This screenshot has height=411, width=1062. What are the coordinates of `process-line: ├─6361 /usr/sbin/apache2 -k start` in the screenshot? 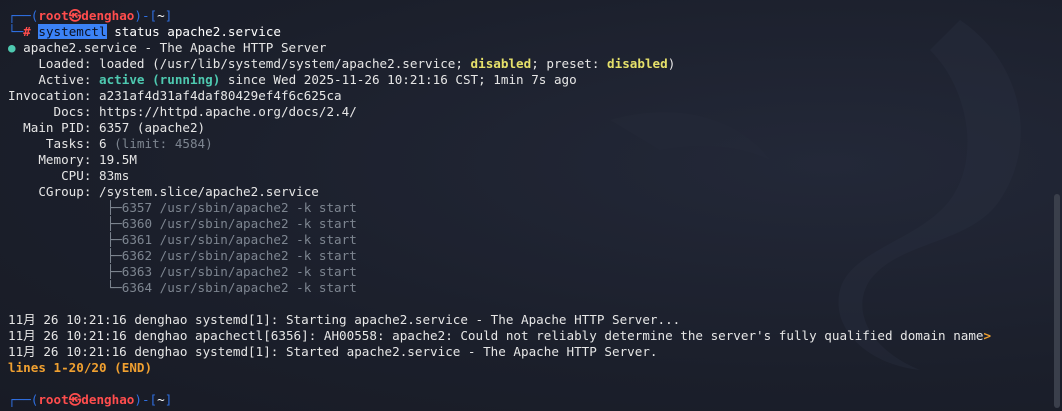 It's located at (182, 239).